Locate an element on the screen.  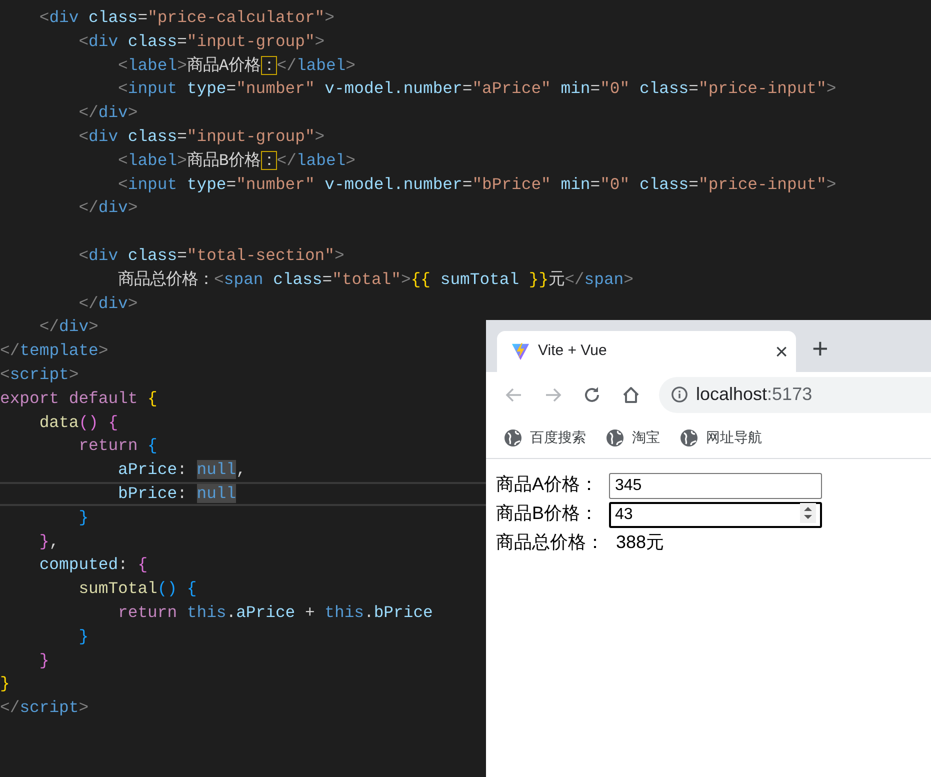
field-label: 商品A价格： is located at coordinates (548, 484).